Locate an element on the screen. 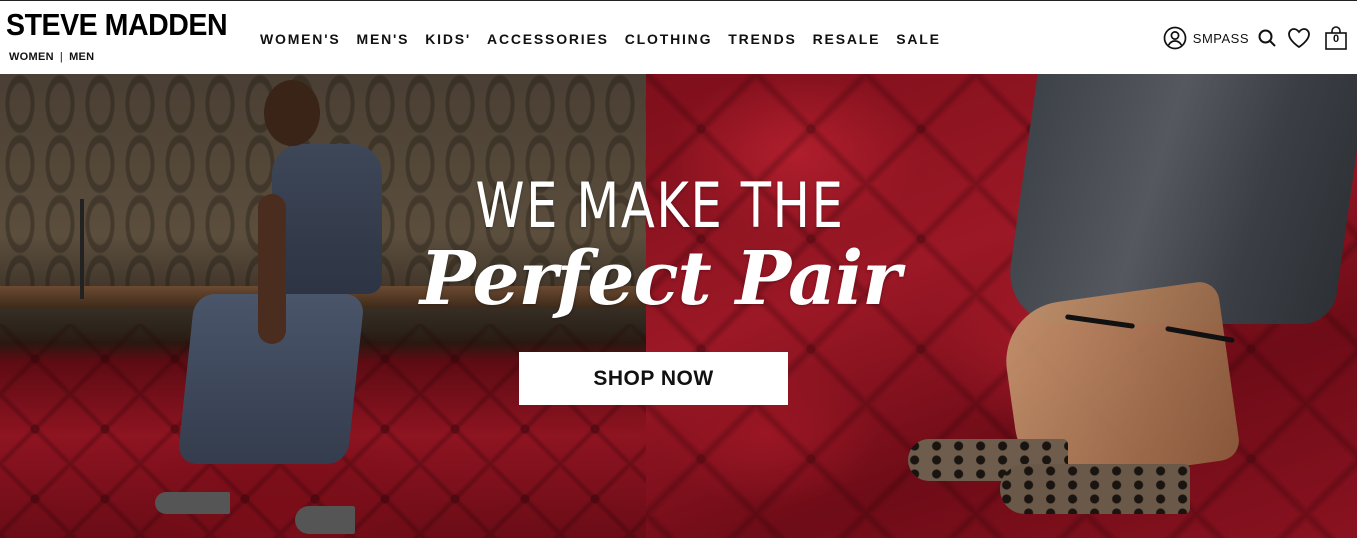  gender-link-women: WOMEN is located at coordinates (31, 57).